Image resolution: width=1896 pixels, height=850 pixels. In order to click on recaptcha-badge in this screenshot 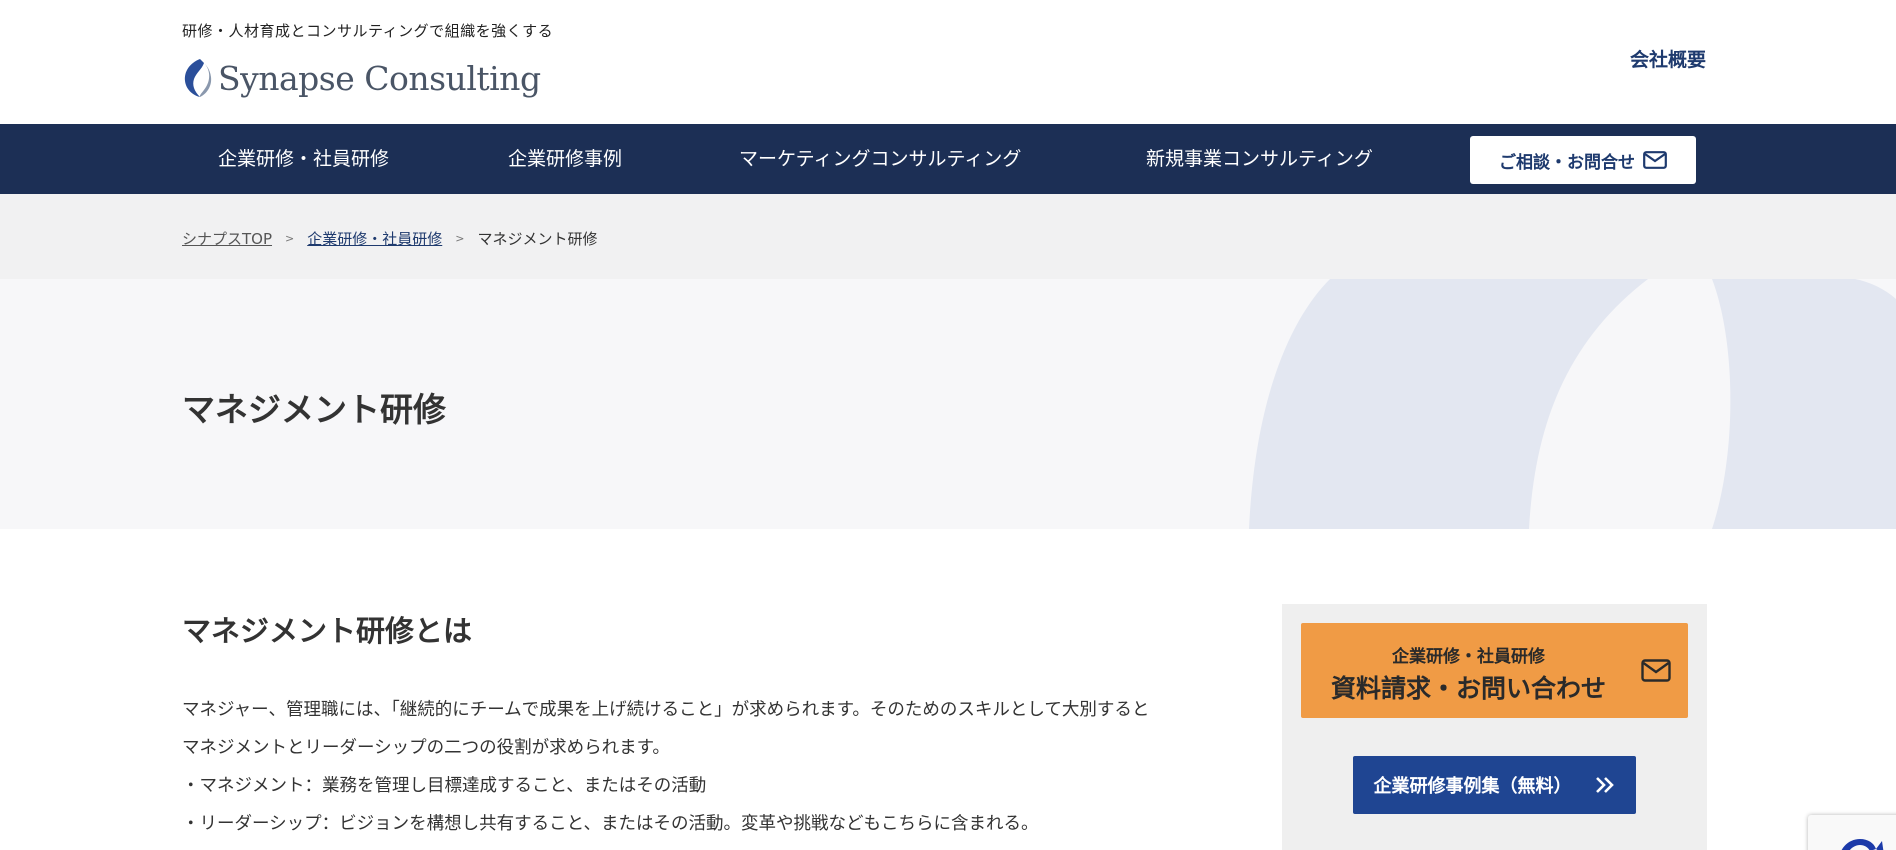, I will do `click(1852, 832)`.